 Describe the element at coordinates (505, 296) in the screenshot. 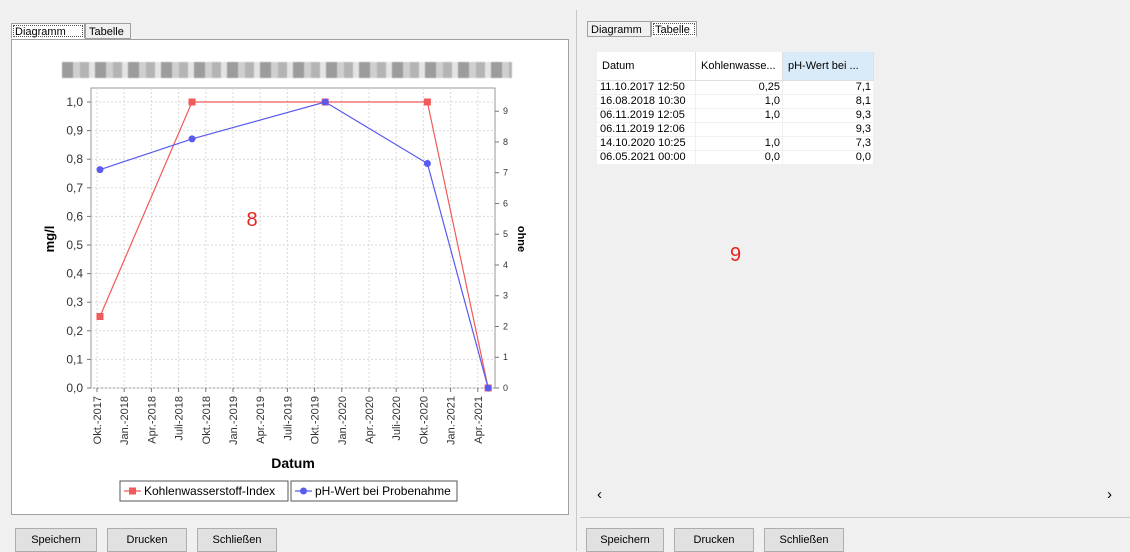

I see `y2-tick-label: 3` at that location.